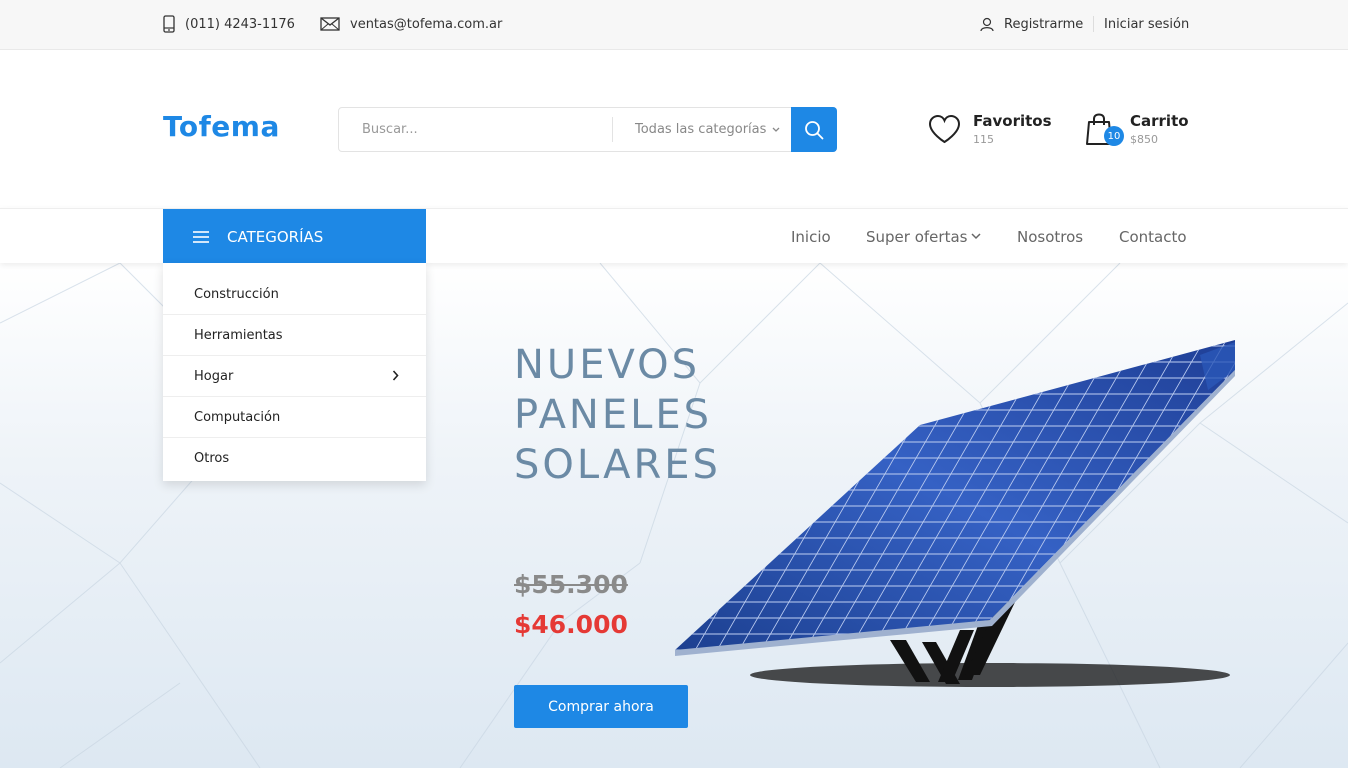 Image resolution: width=1348 pixels, height=768 pixels. What do you see at coordinates (917, 236) in the screenshot?
I see `nav-super-ofertas-label: Super ofertas` at bounding box center [917, 236].